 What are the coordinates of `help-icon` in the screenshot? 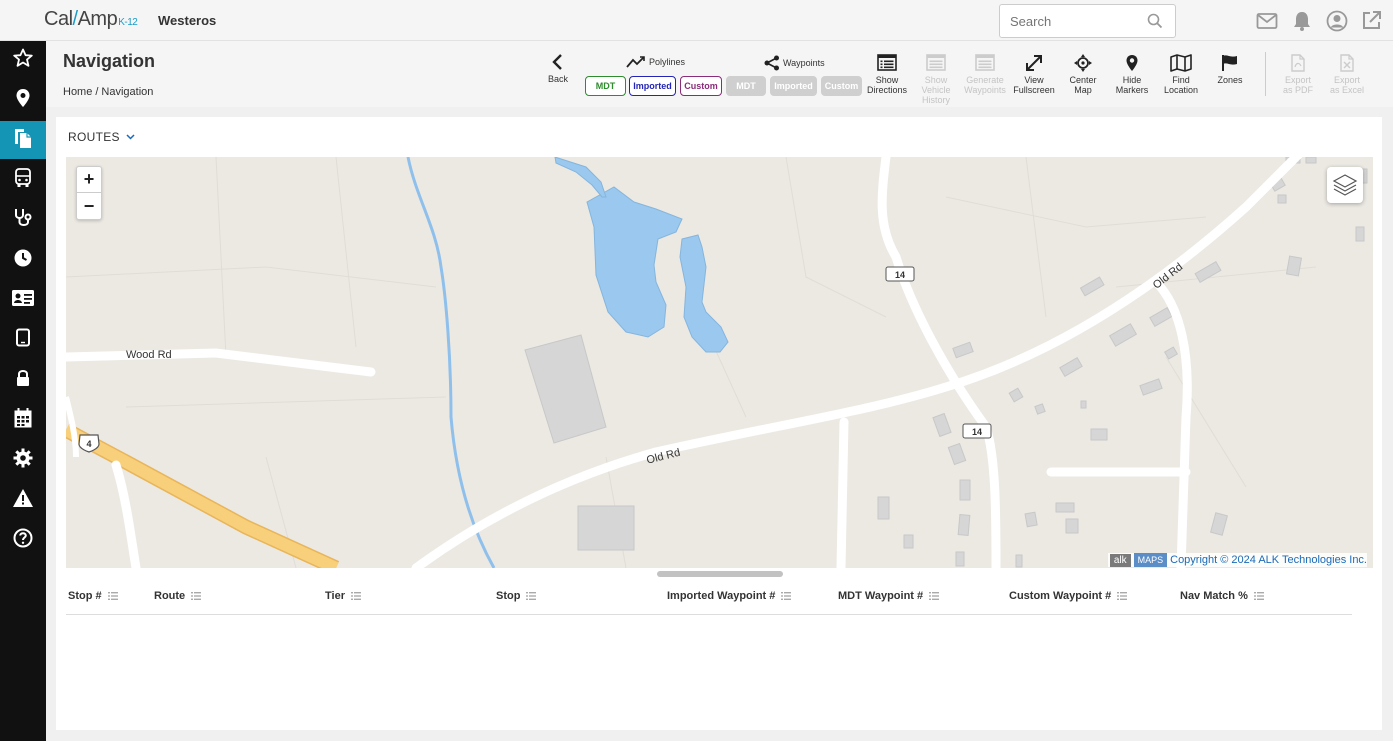 It's located at (23, 540).